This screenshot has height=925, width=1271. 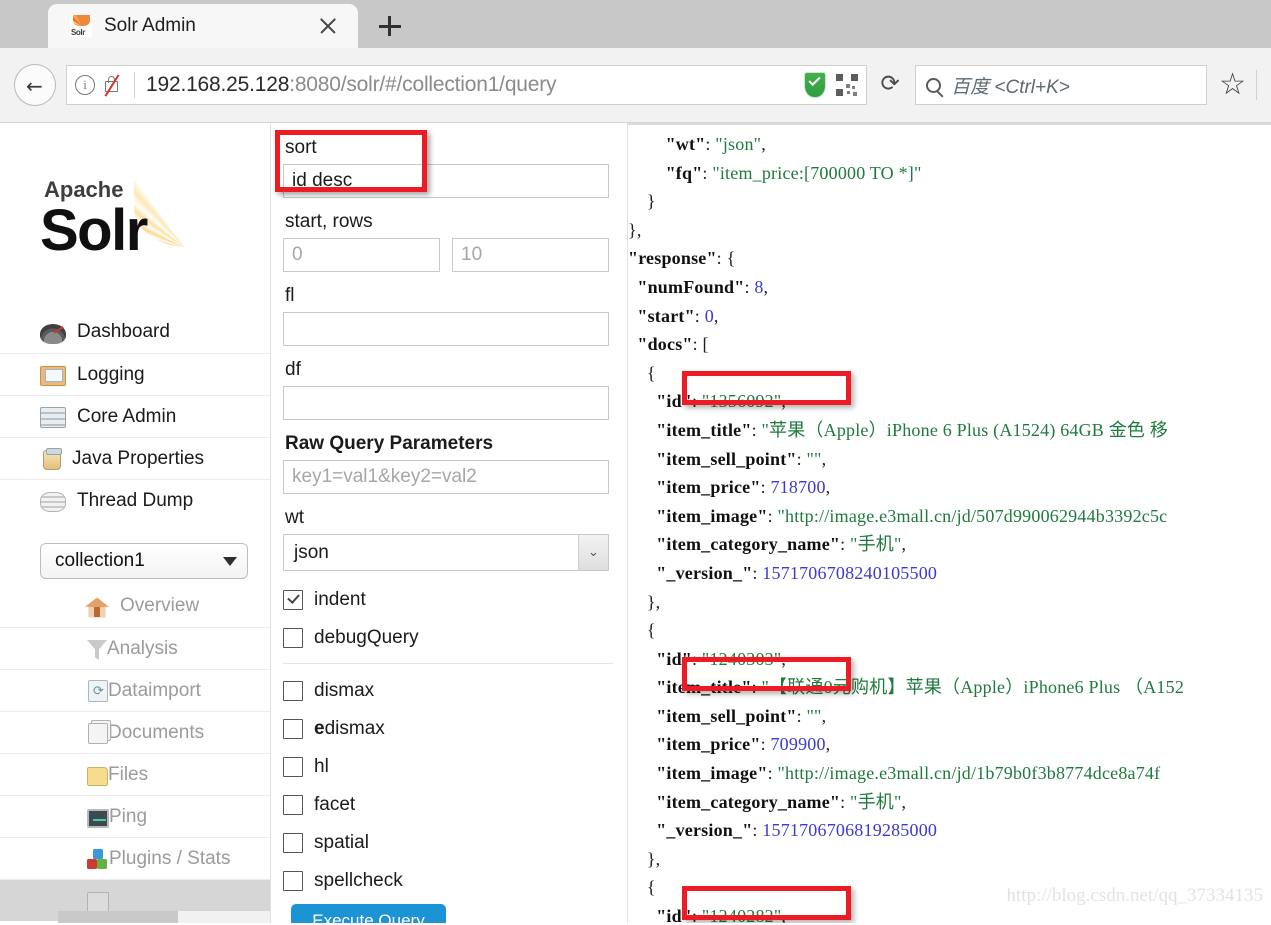 What do you see at coordinates (98, 902) in the screenshot?
I see `query-icon` at bounding box center [98, 902].